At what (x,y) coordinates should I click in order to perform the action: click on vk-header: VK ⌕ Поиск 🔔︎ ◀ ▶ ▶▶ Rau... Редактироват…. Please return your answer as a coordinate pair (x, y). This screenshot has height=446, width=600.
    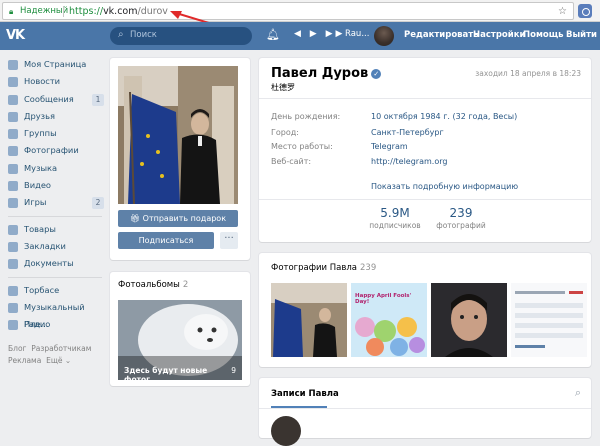
    Looking at the image, I should click on (300, 36).